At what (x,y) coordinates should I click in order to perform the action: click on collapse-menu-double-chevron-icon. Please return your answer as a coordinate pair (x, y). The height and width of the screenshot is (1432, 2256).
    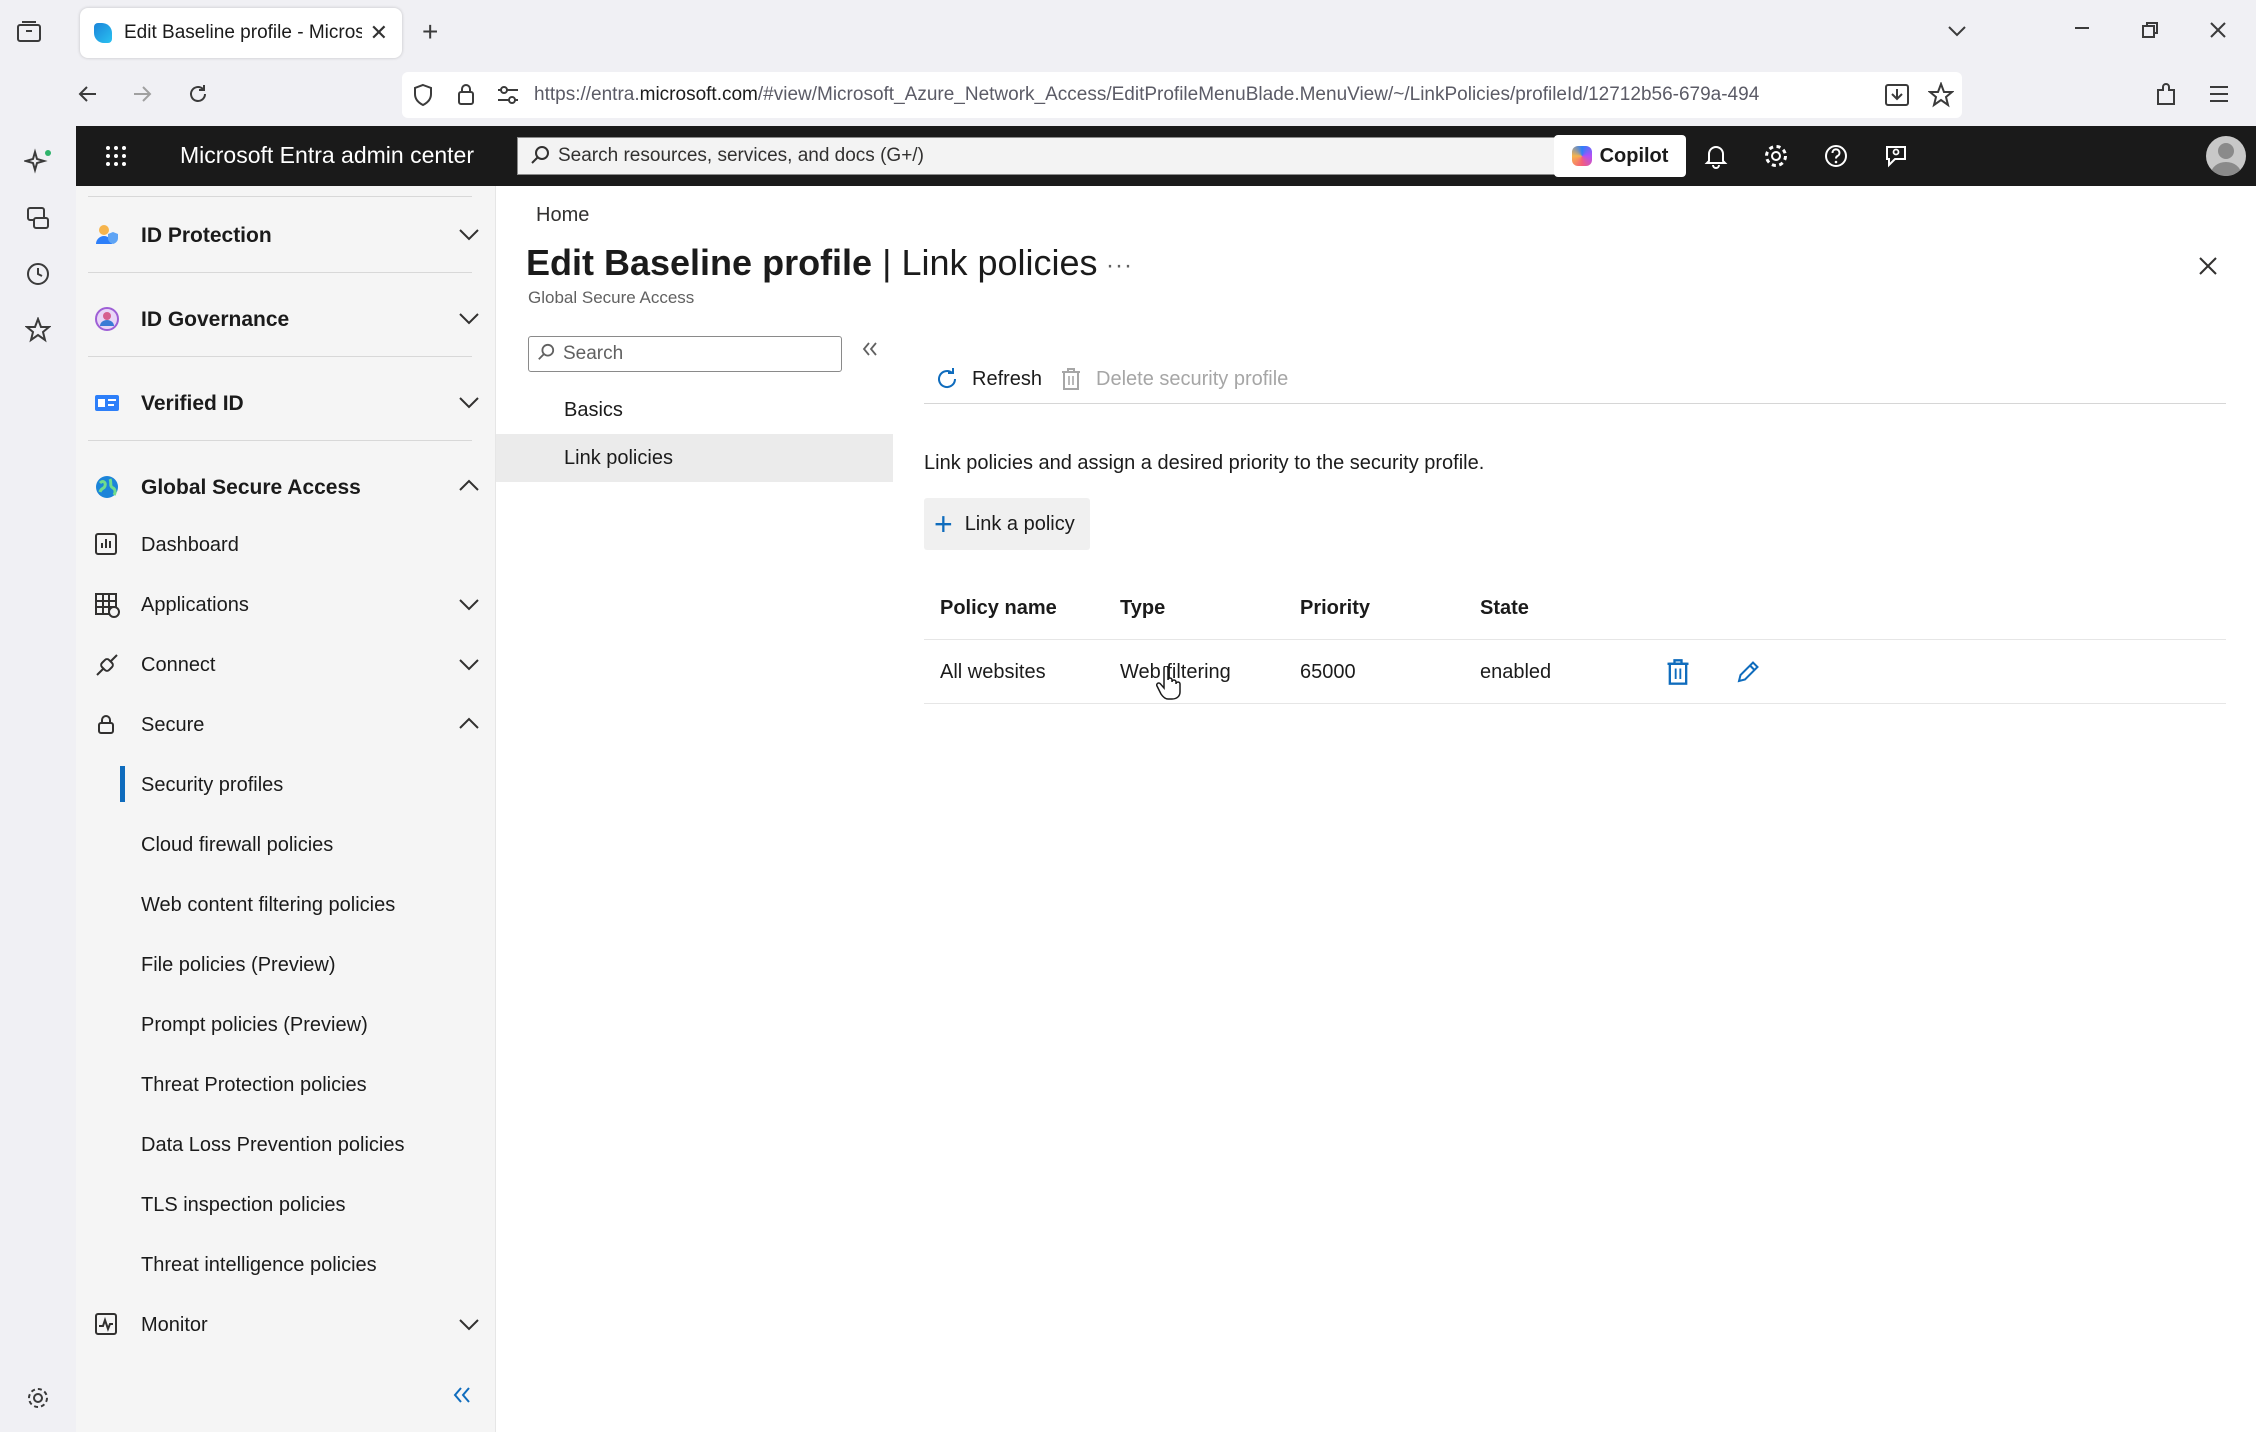
    Looking at the image, I should click on (870, 352).